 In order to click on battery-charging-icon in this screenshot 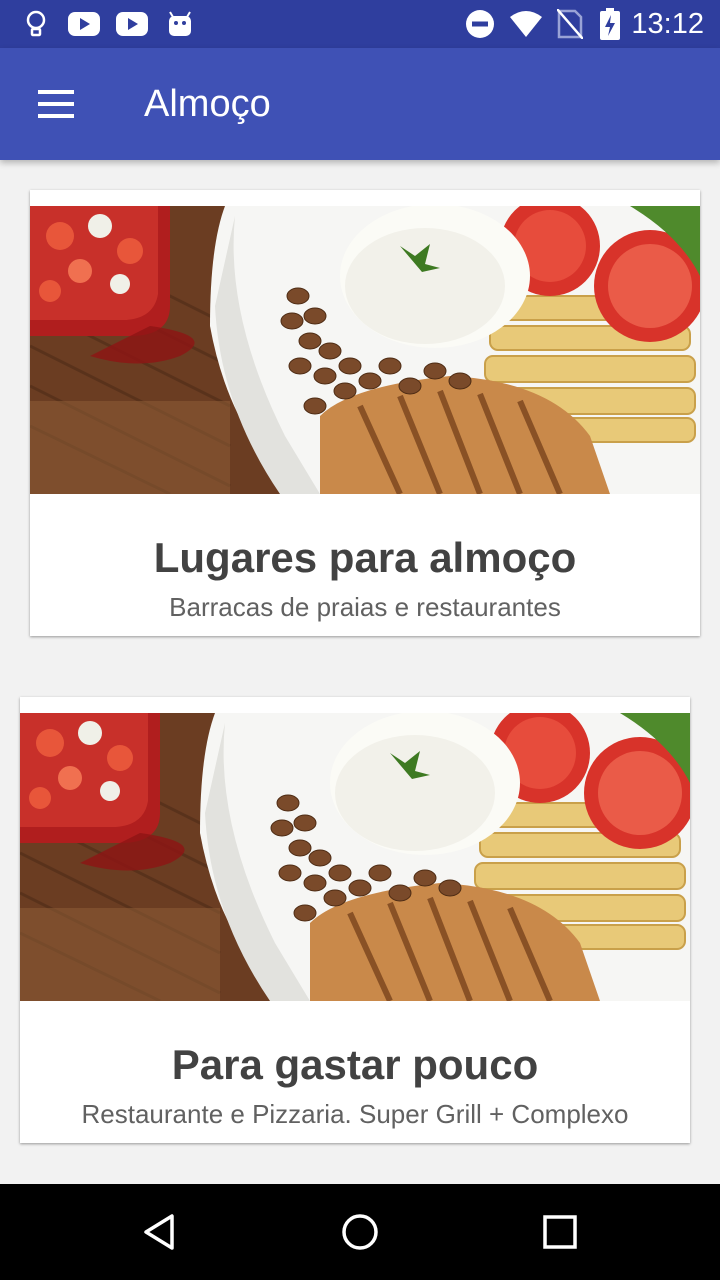, I will do `click(610, 24)`.